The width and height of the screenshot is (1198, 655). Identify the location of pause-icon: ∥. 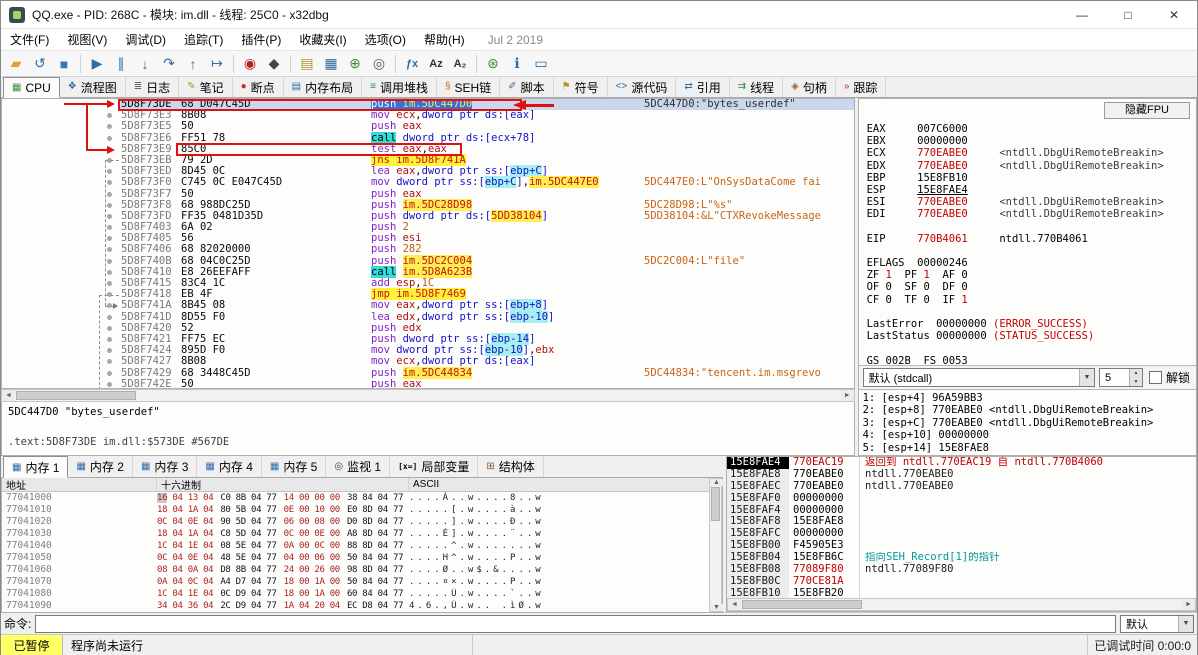
(121, 64).